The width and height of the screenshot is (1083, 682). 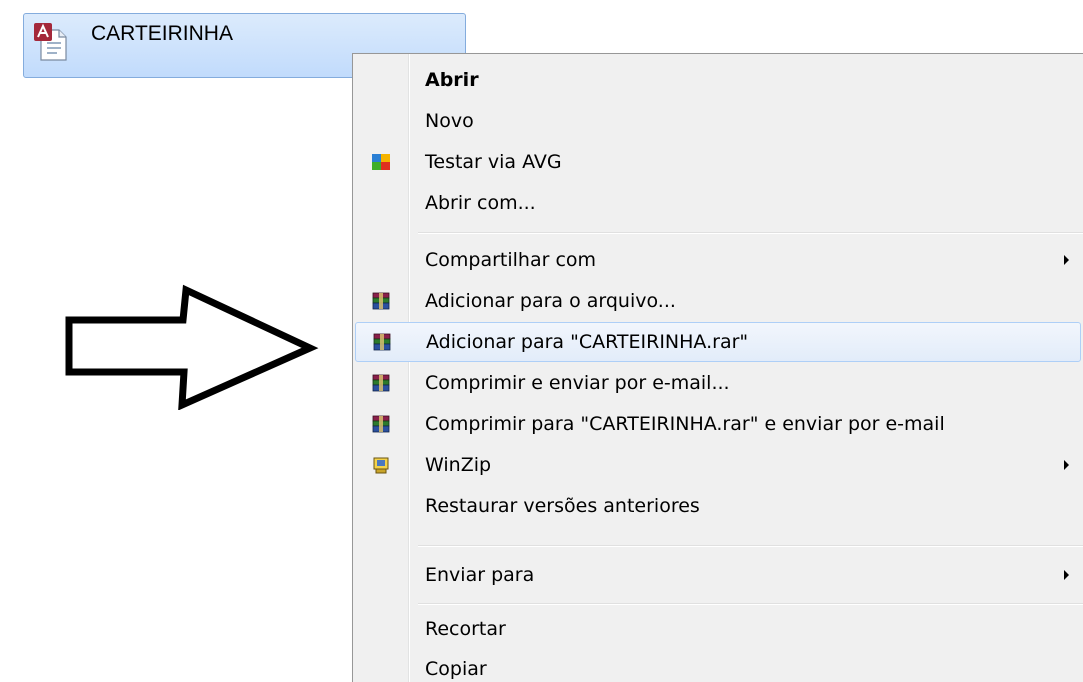 I want to click on menu-item-compartilhar-com: Compartilhar com, so click(x=718, y=260).